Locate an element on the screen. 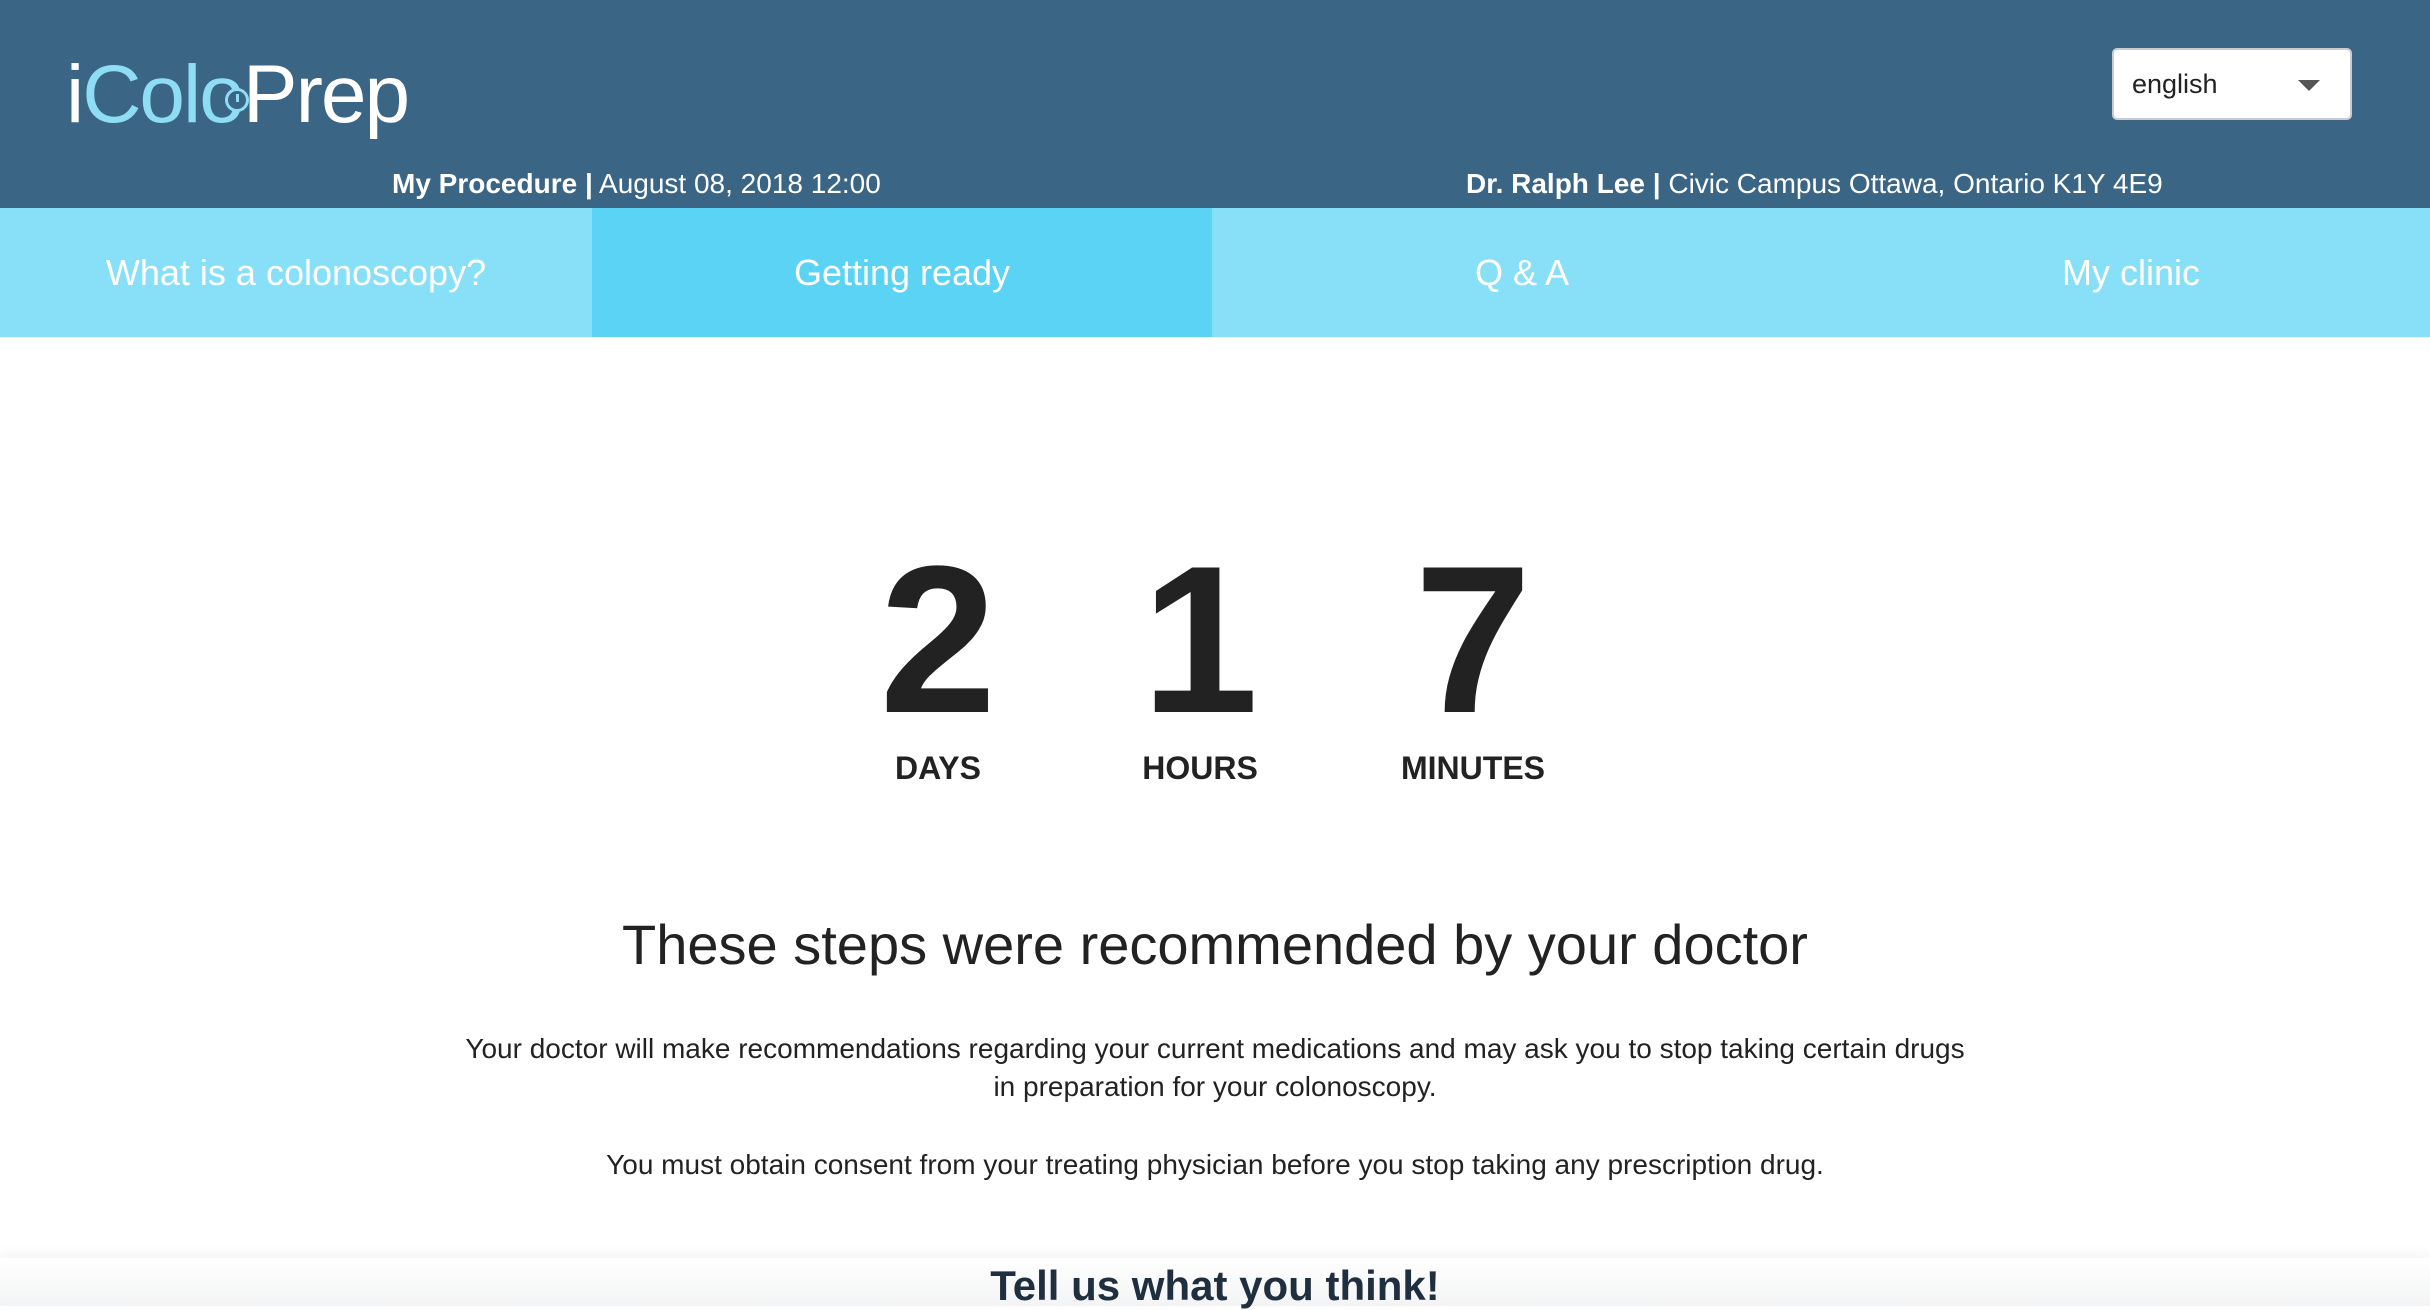 The image size is (2430, 1310). tab-my-clinic: My clinic is located at coordinates (2131, 272).